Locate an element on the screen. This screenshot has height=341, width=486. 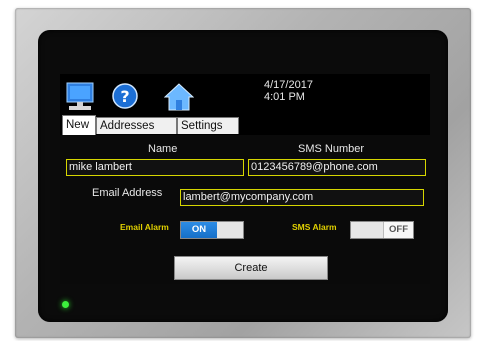
tab-new: New is located at coordinates (79, 125).